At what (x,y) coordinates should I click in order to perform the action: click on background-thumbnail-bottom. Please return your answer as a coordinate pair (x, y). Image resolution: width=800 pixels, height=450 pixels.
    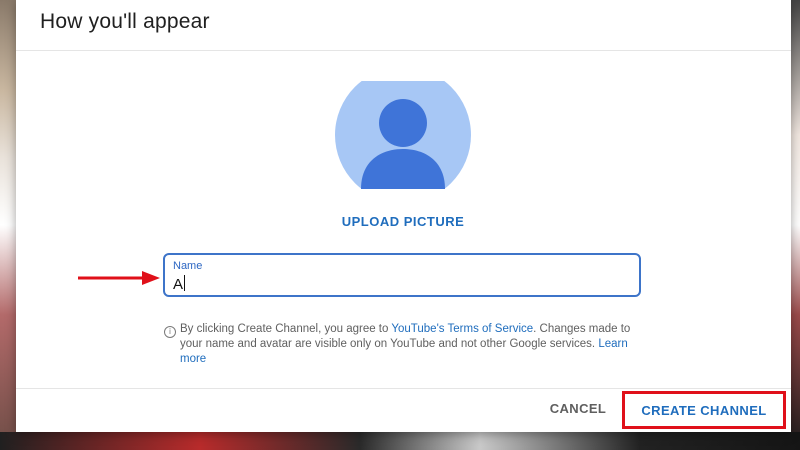
    Looking at the image, I should click on (400, 441).